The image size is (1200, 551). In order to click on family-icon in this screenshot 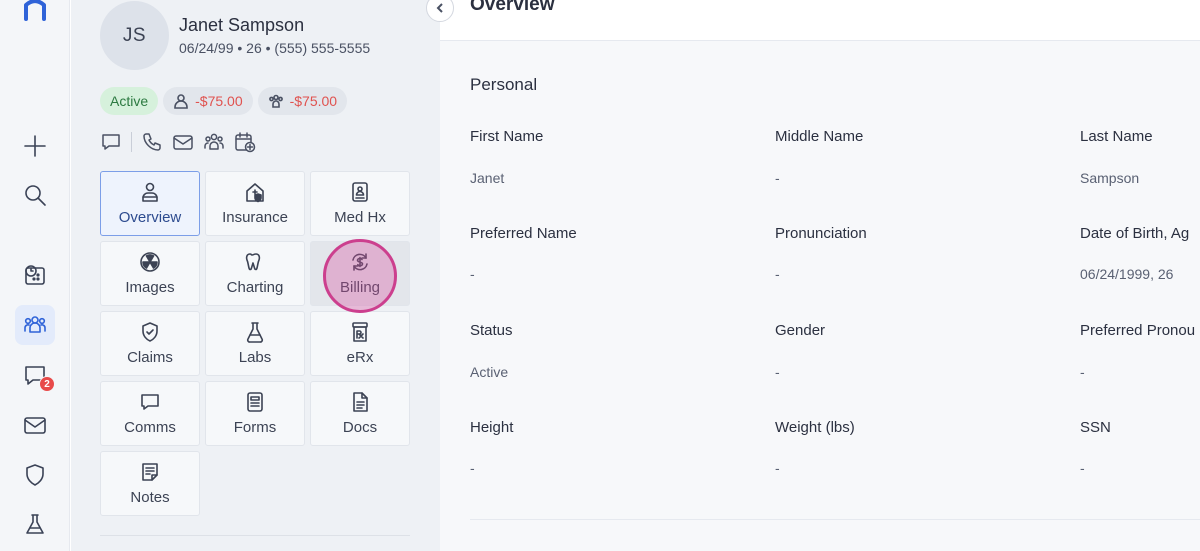, I will do `click(275, 101)`.